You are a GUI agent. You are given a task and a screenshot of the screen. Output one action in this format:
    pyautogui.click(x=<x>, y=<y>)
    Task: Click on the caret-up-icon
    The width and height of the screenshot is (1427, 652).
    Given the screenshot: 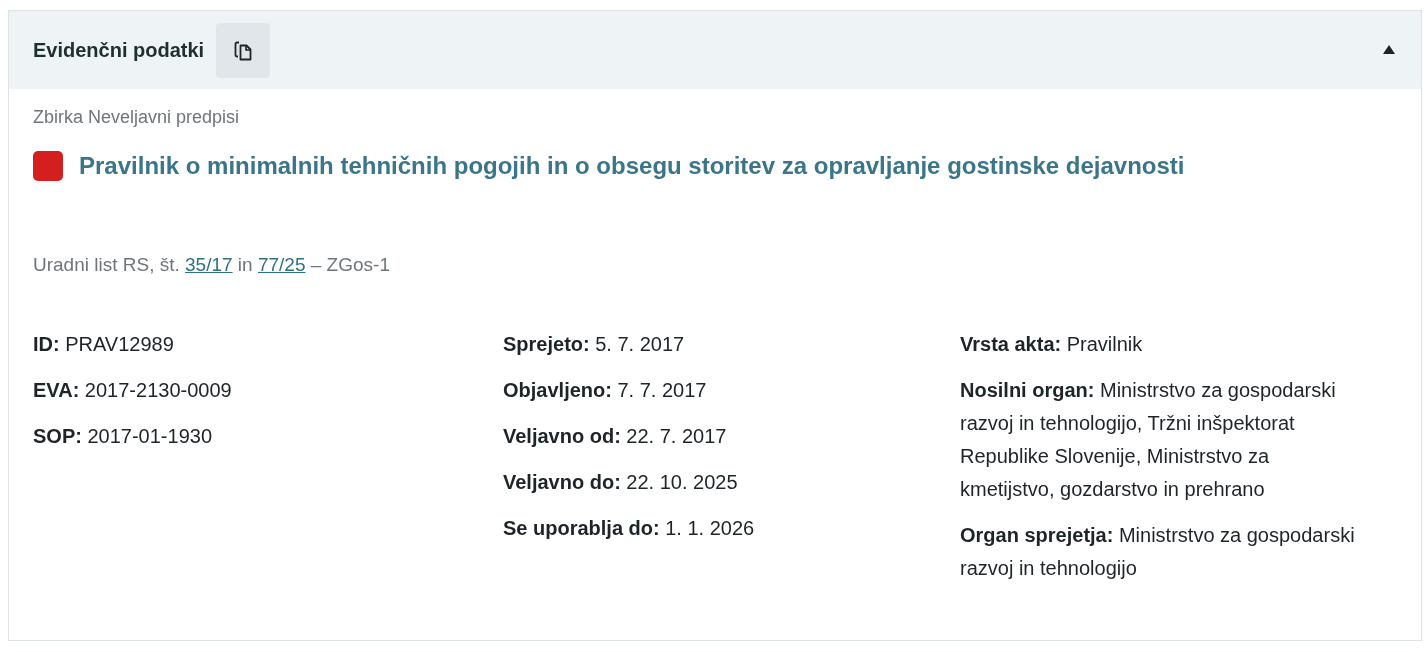 What is the action you would take?
    pyautogui.click(x=1389, y=49)
    